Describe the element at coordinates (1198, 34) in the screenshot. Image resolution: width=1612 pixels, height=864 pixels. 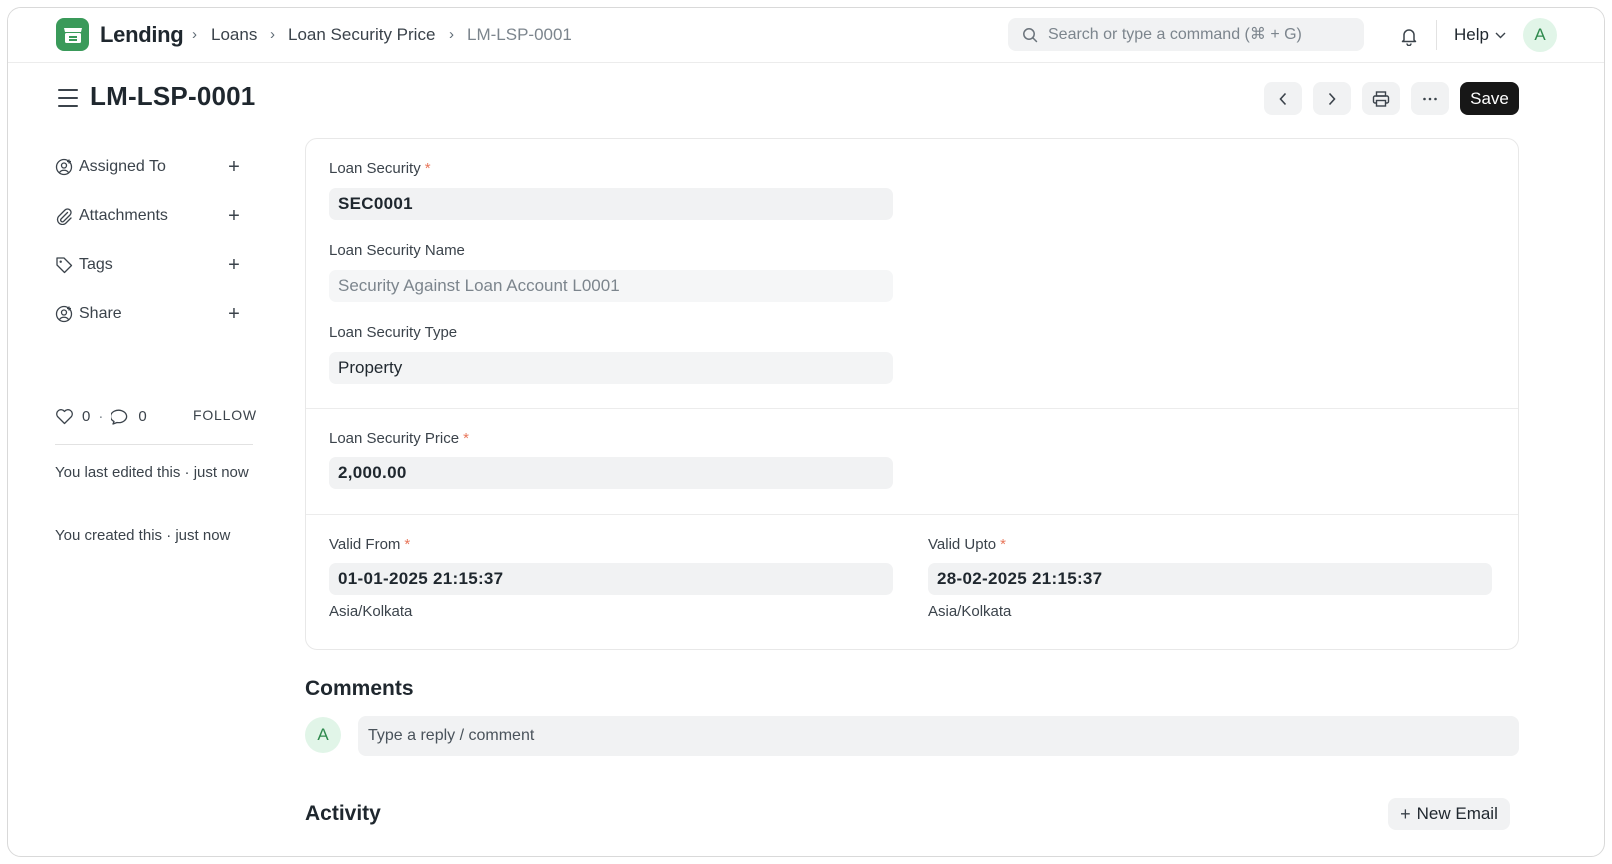
I see `search-input` at that location.